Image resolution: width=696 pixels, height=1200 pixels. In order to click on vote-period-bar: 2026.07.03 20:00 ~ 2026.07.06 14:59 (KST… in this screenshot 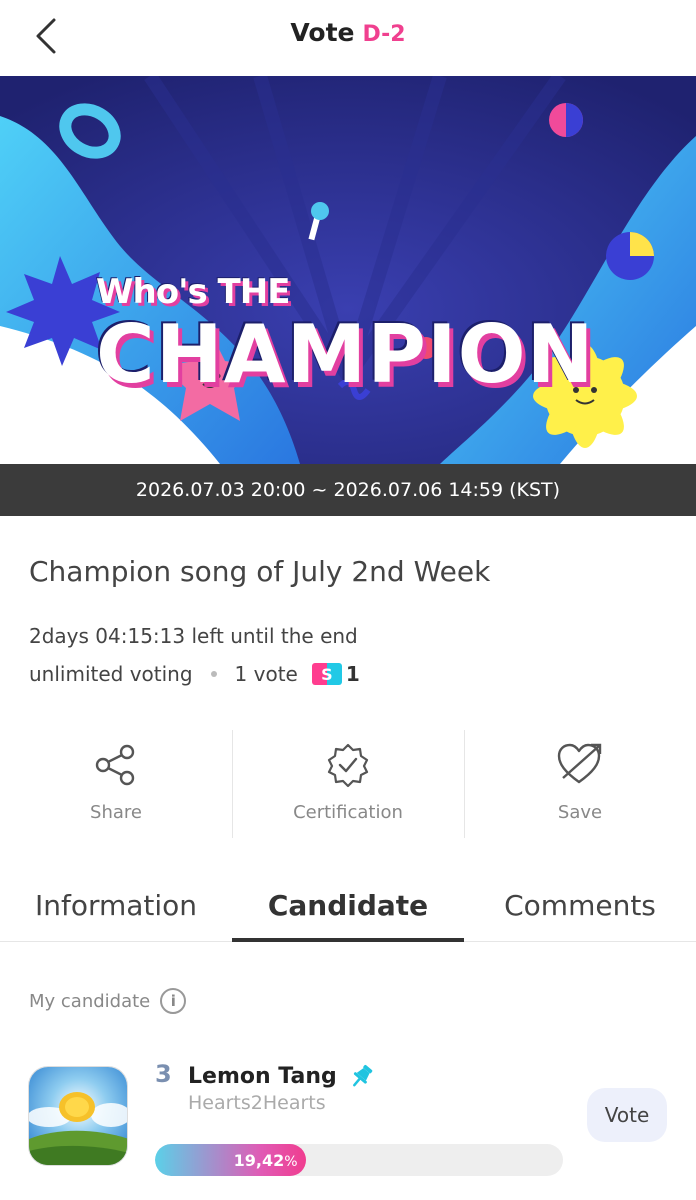, I will do `click(348, 490)`.